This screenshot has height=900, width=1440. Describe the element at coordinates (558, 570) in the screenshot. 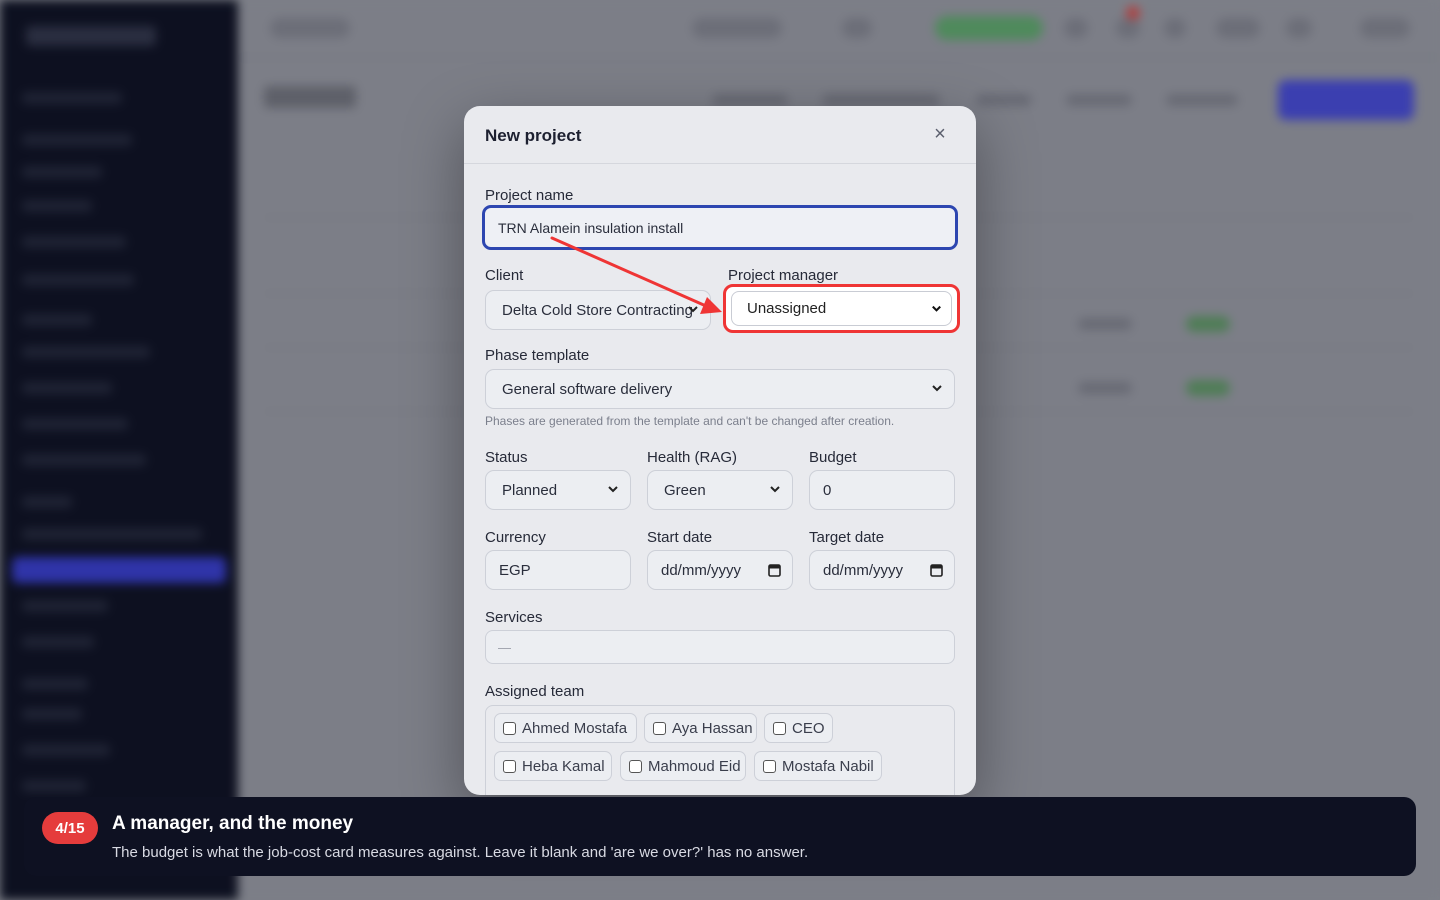

I see `currency-input: EGP` at that location.